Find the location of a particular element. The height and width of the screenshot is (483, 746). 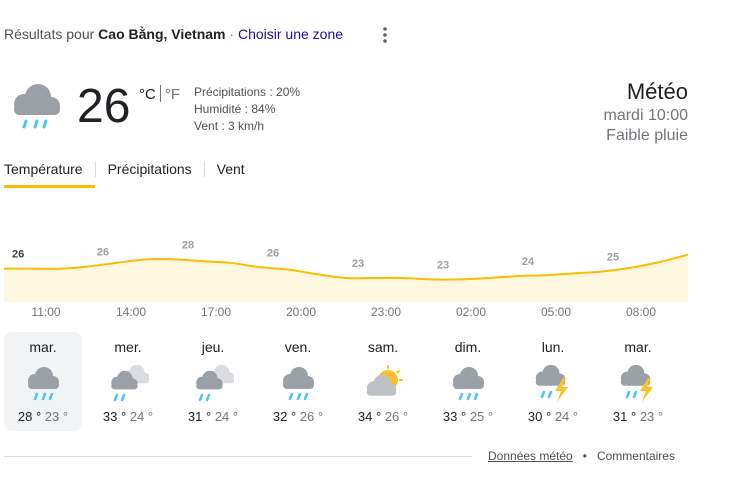

tab-wind: Vent is located at coordinates (237, 175).